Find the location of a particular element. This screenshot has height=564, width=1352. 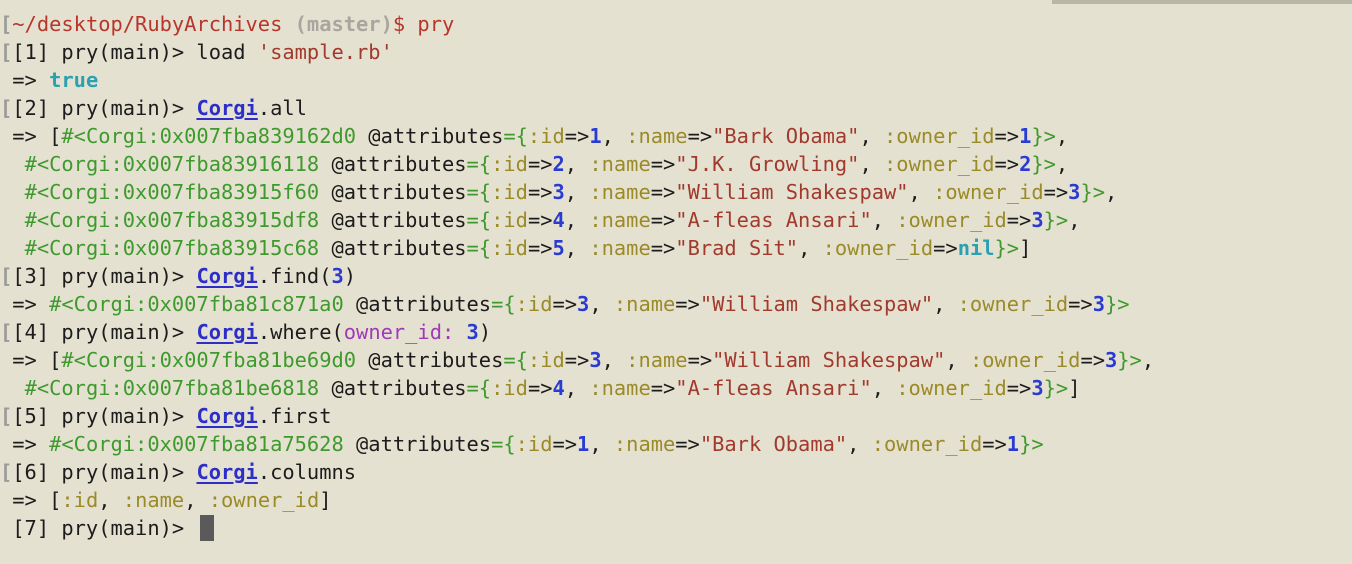

git-branch: (master) is located at coordinates (337, 24).